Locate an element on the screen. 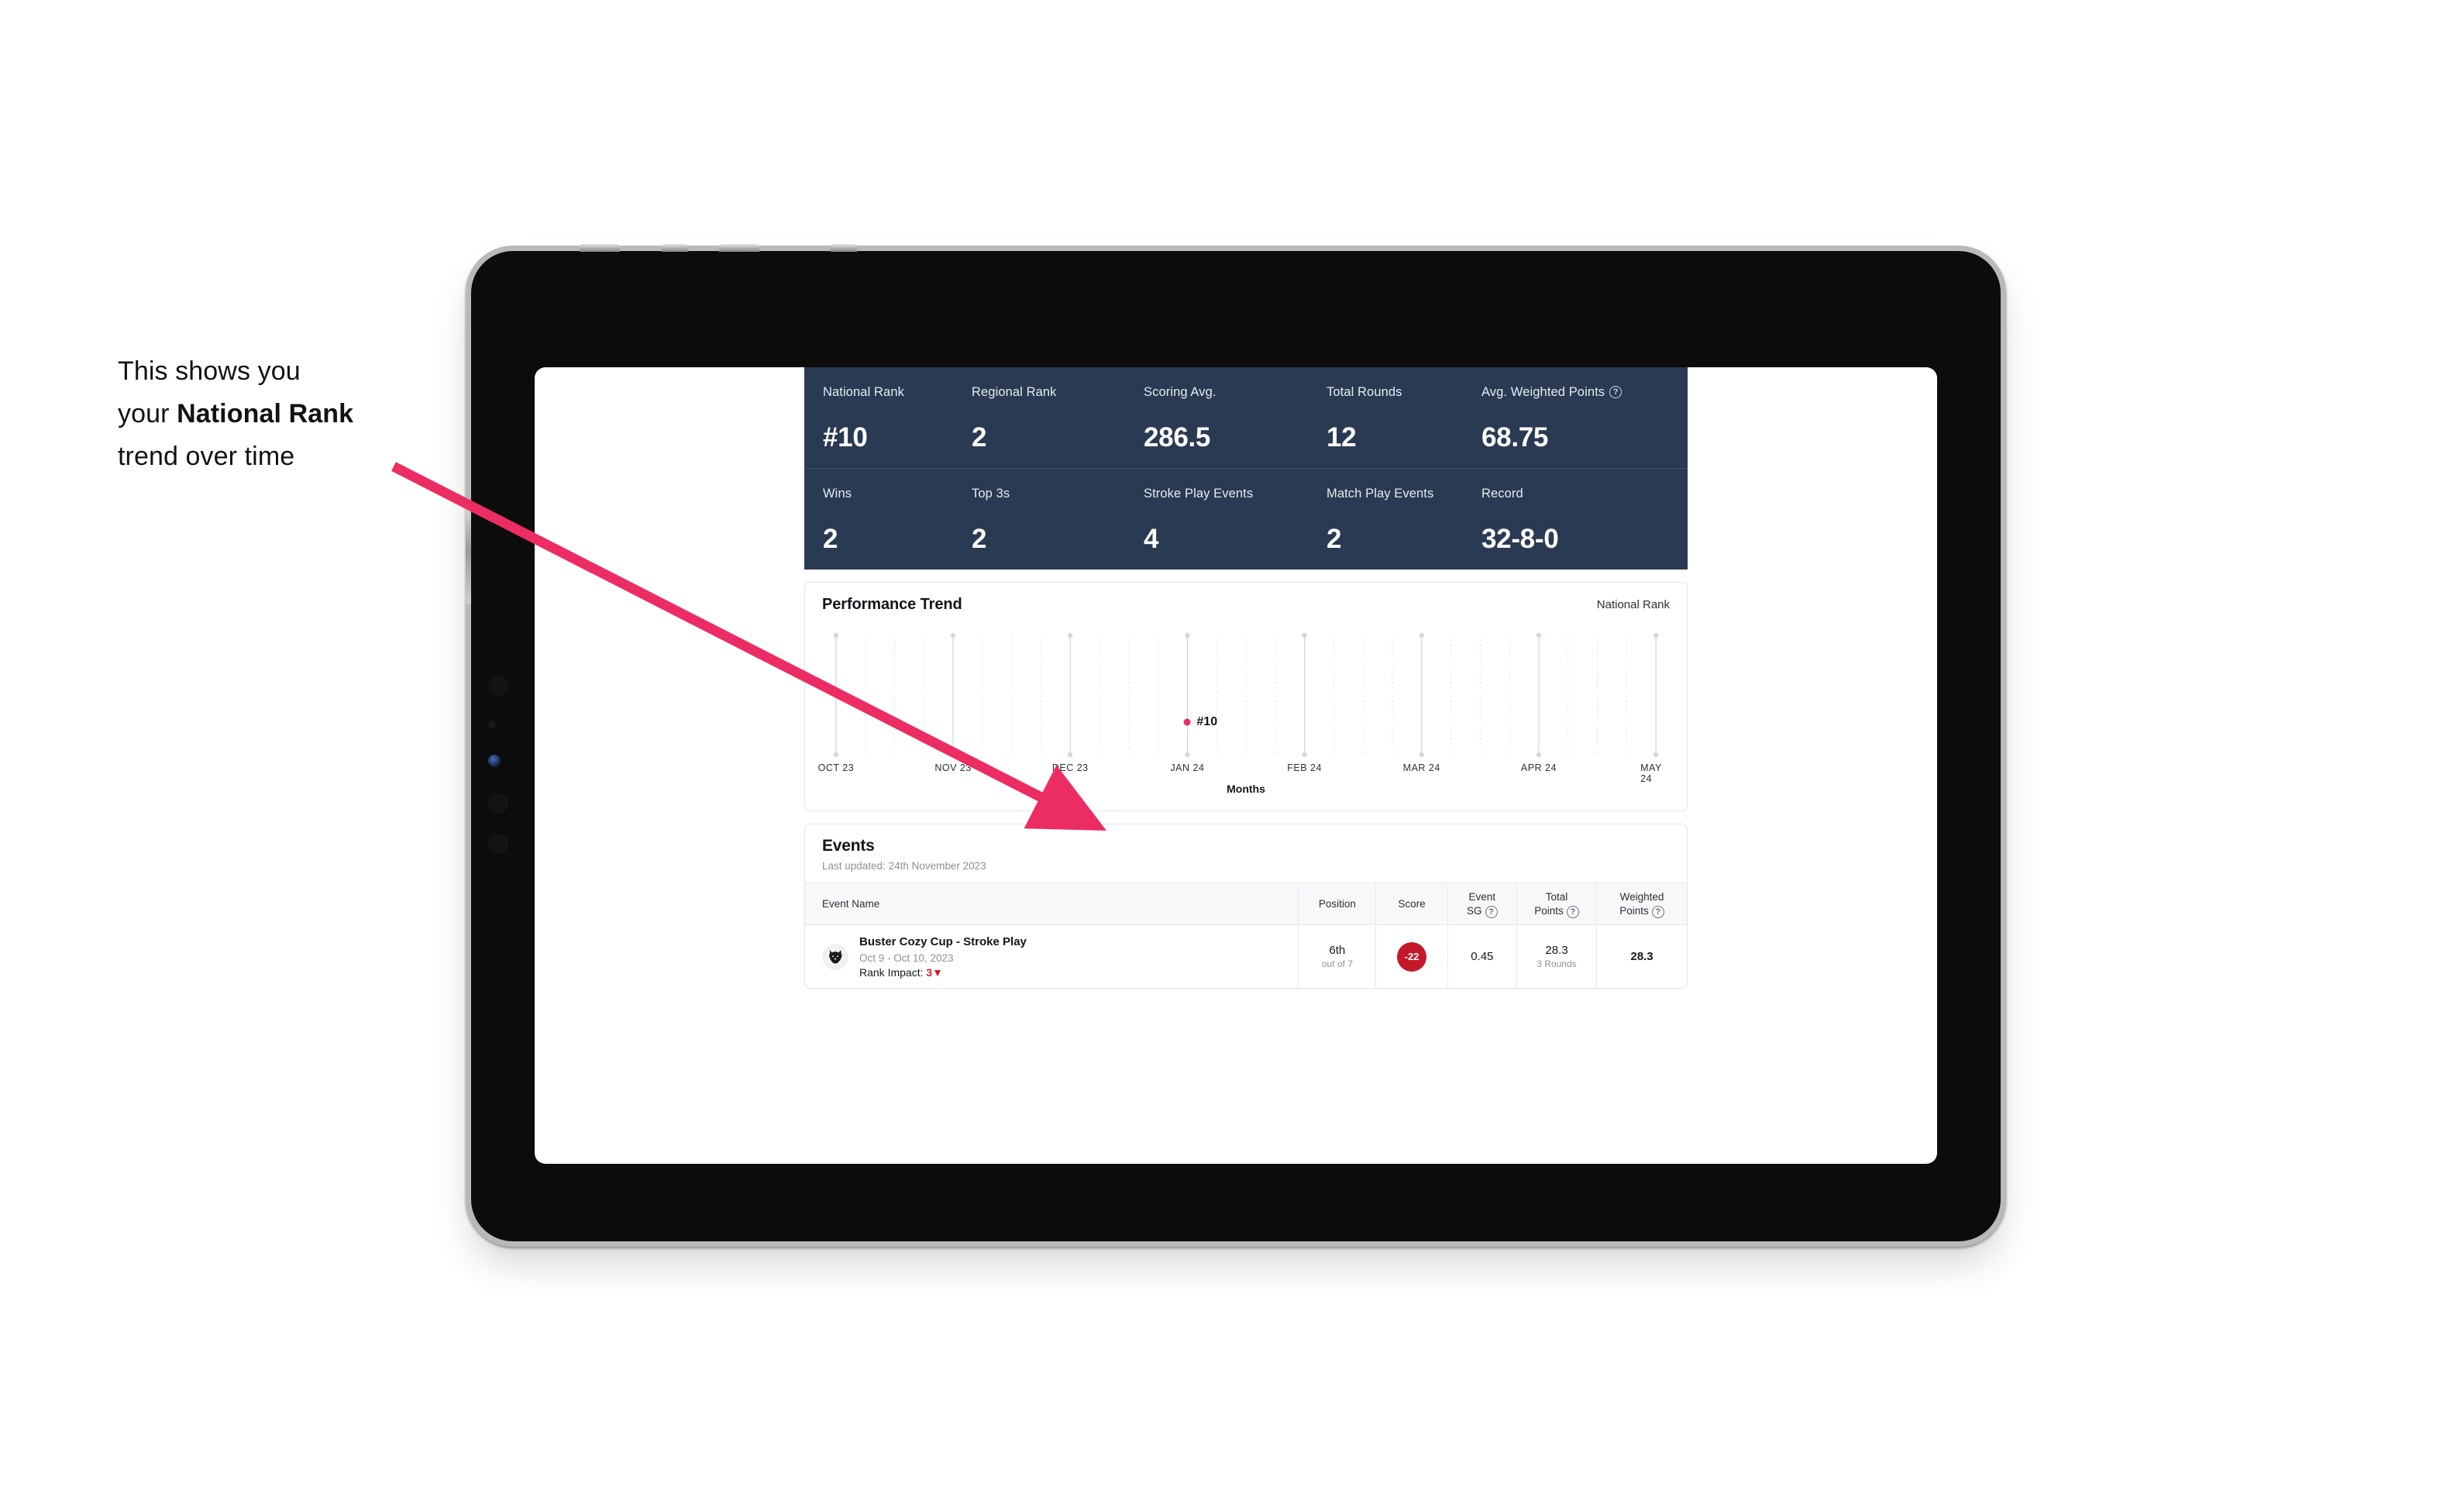  stat-wins-label: Wins is located at coordinates (837, 494).